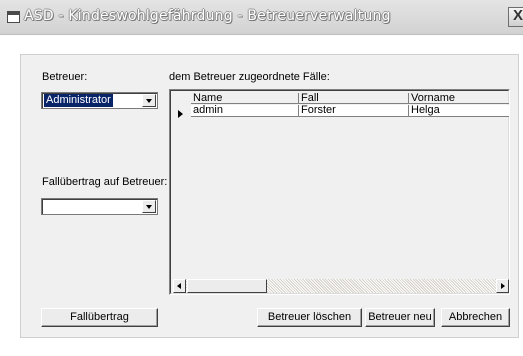  What do you see at coordinates (515, 17) in the screenshot?
I see `close-icon: X` at bounding box center [515, 17].